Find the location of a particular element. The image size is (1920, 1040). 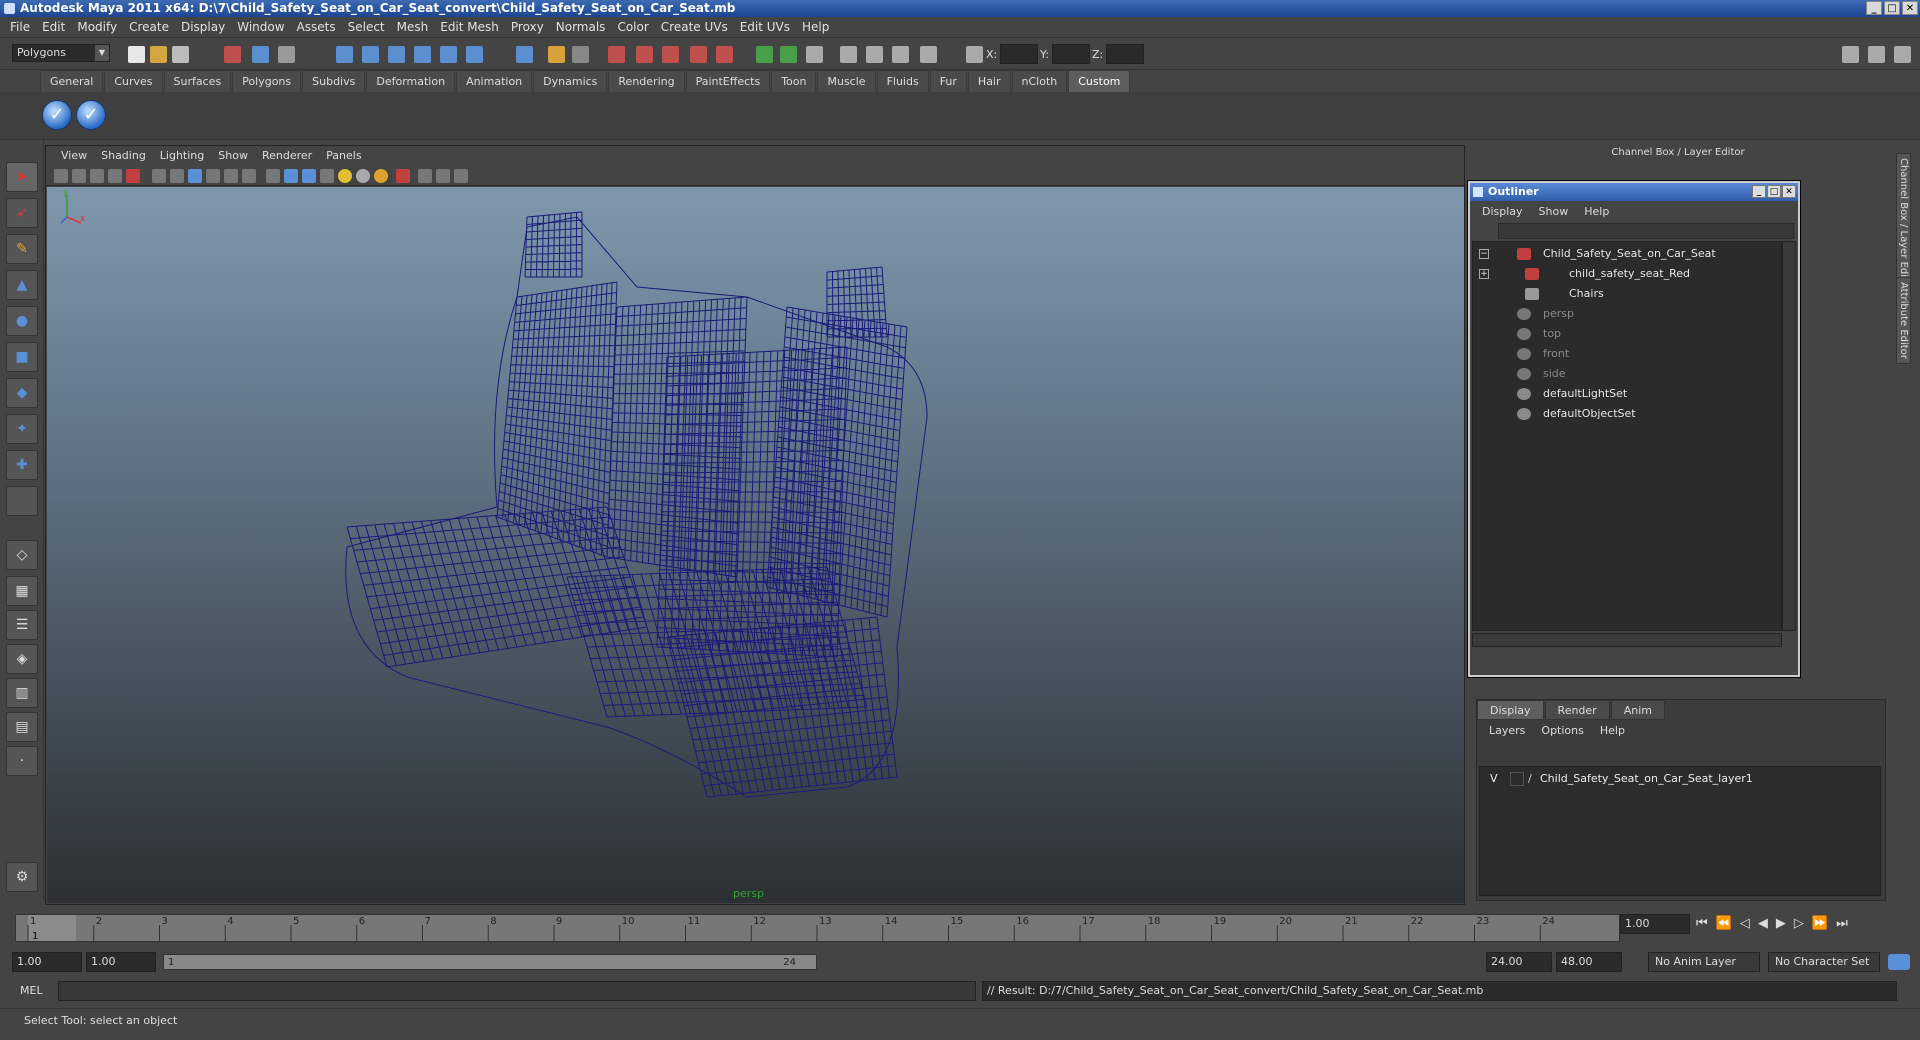

range-slider: 1 24 is located at coordinates (490, 962).